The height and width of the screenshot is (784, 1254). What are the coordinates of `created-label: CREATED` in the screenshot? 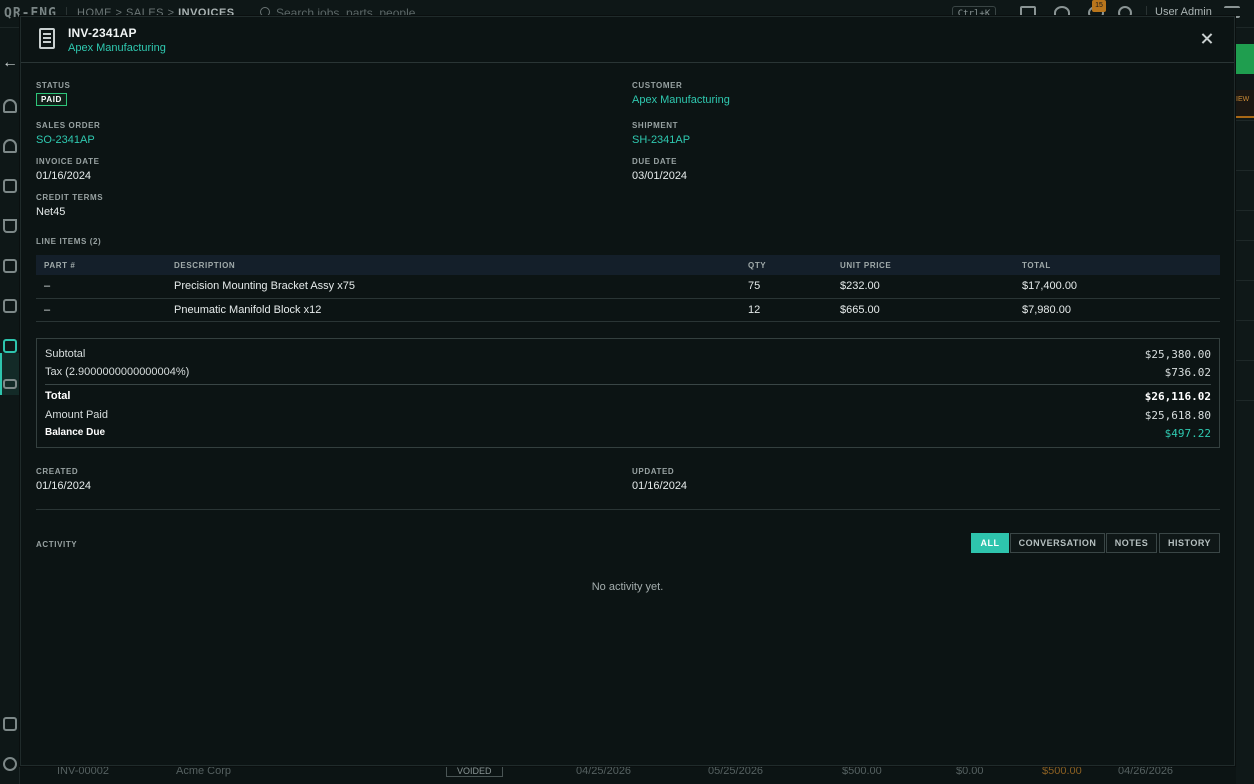 It's located at (57, 471).